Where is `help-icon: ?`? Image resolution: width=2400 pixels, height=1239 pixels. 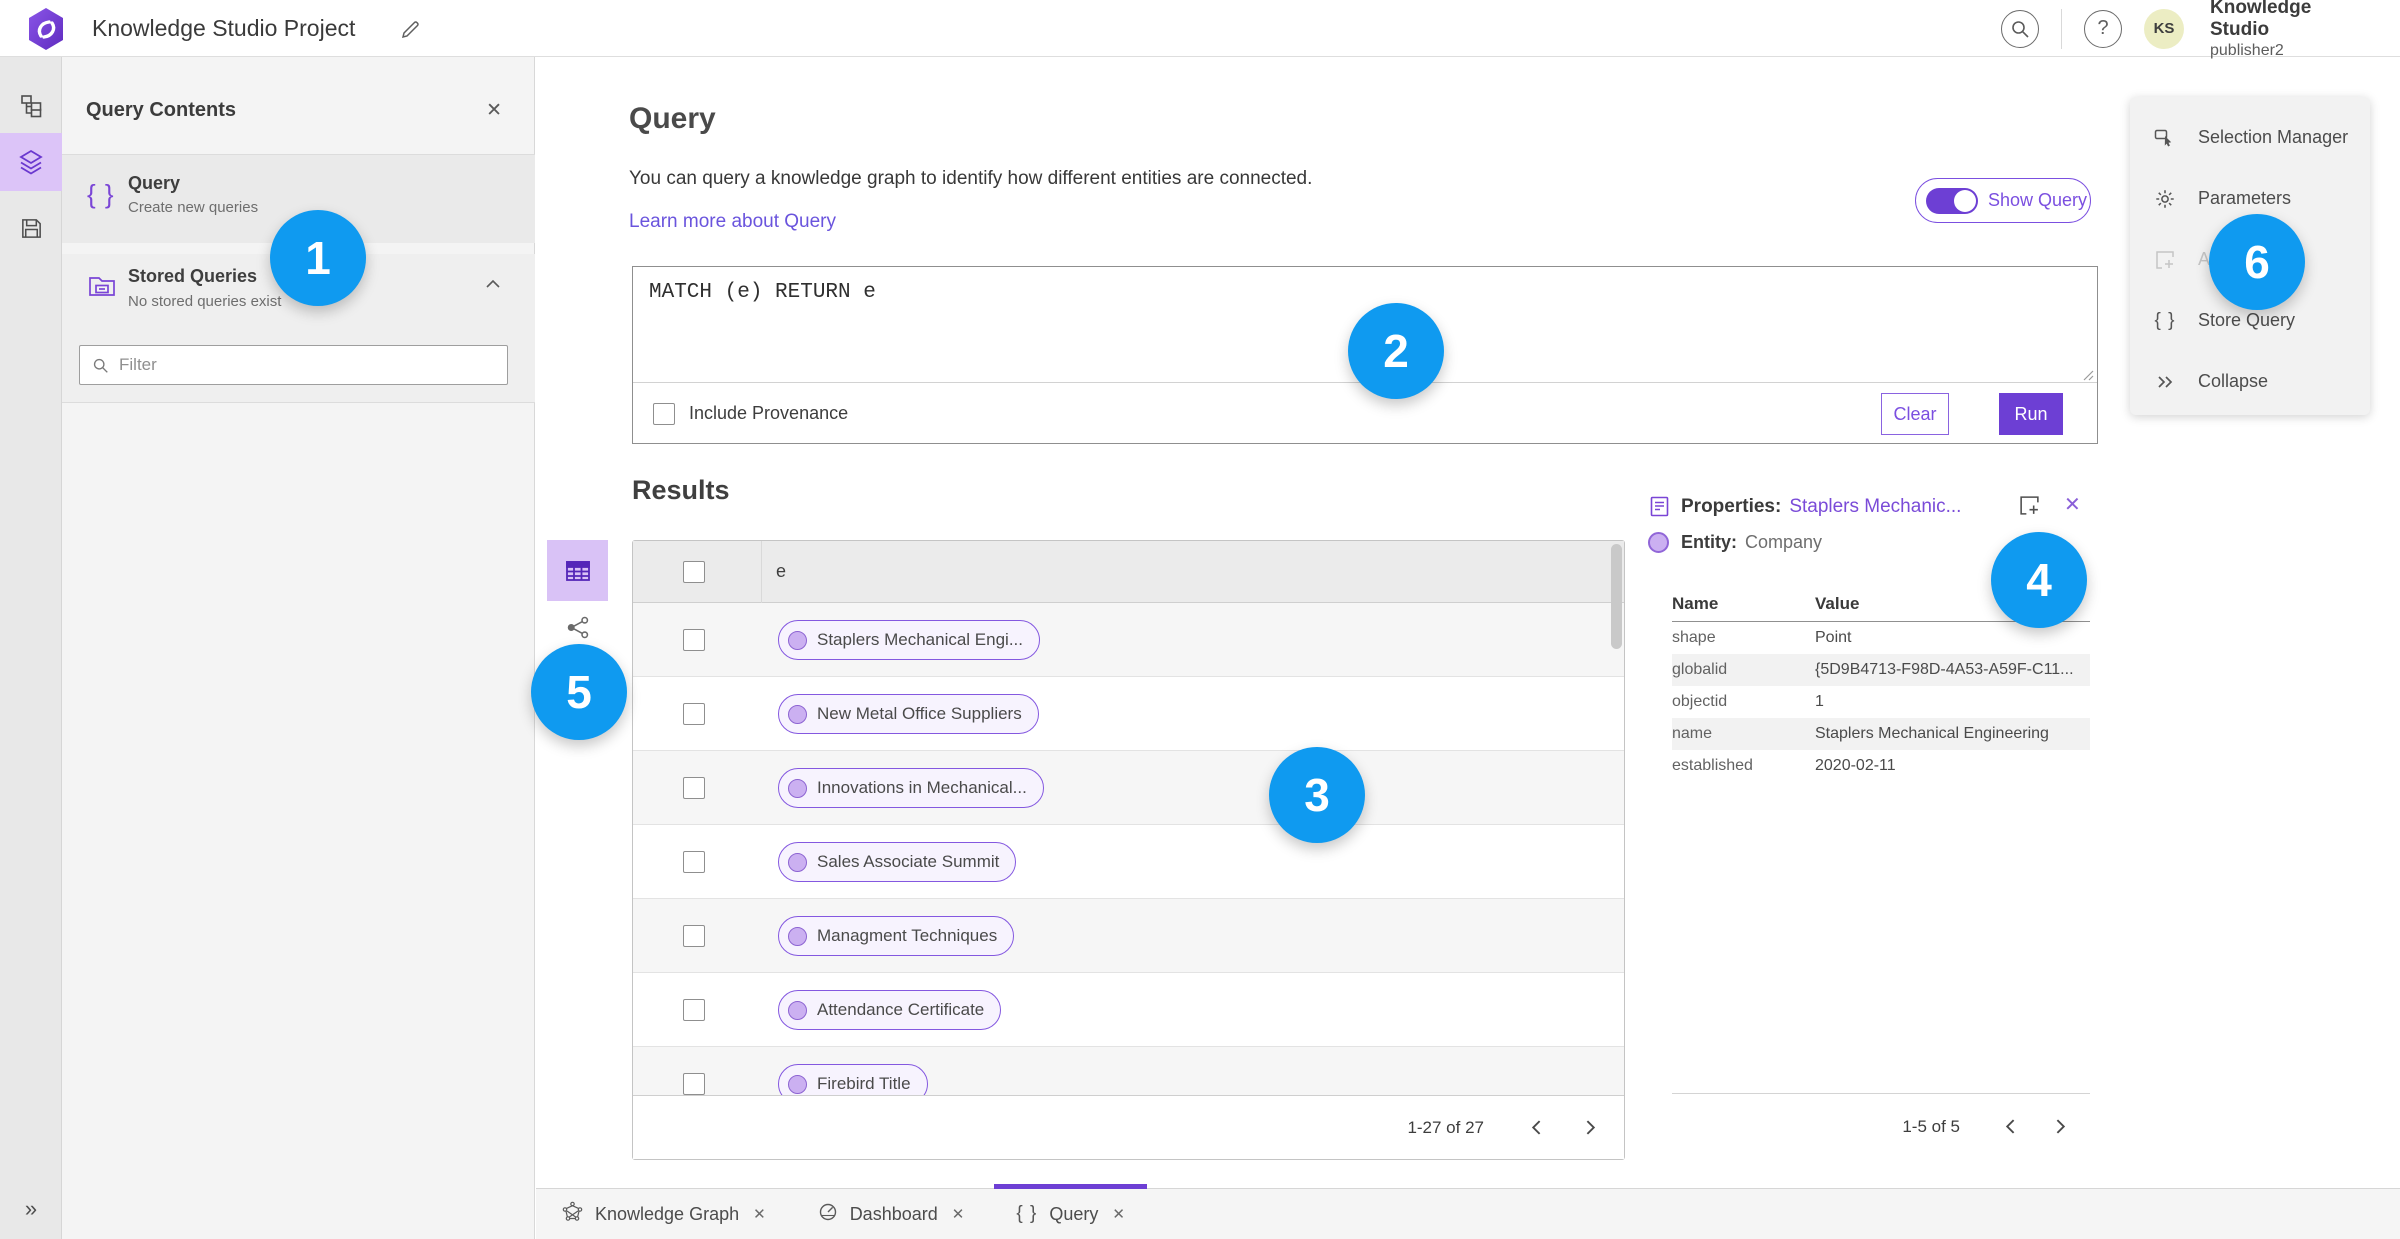
help-icon: ? is located at coordinates (2103, 28).